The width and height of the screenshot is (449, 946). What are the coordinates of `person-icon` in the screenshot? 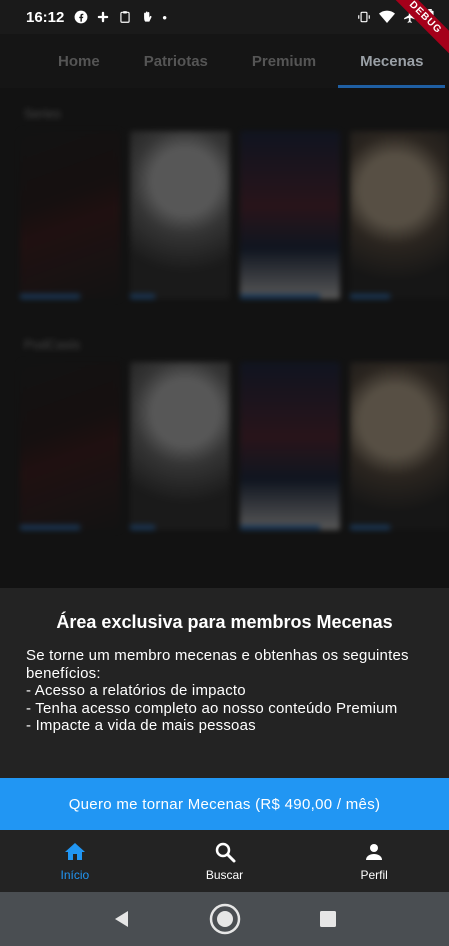 It's located at (374, 852).